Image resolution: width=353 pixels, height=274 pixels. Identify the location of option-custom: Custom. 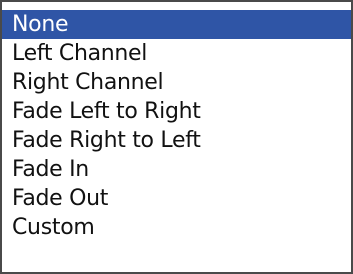
(176, 227).